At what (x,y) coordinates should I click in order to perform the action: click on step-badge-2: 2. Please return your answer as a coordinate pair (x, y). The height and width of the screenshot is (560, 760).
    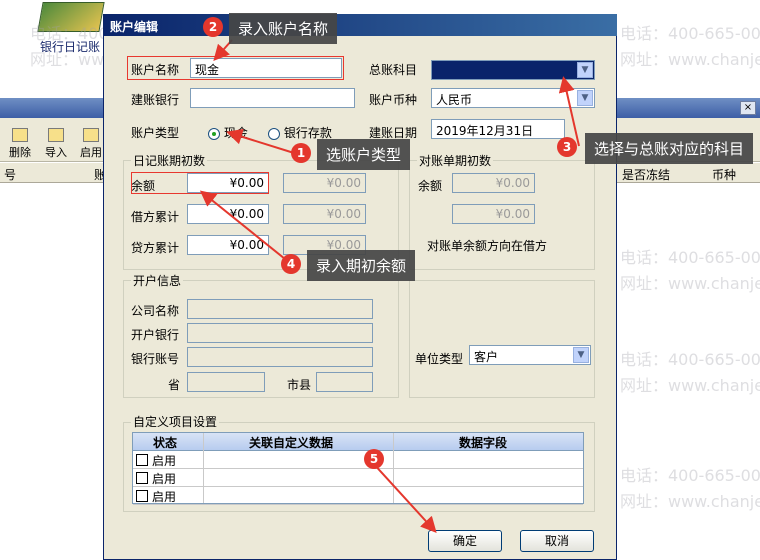
    Looking at the image, I should click on (213, 27).